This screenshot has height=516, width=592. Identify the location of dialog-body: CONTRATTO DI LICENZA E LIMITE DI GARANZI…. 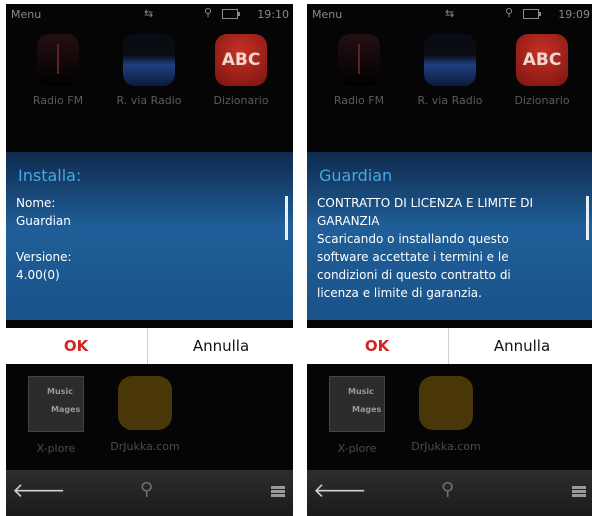
(442, 248).